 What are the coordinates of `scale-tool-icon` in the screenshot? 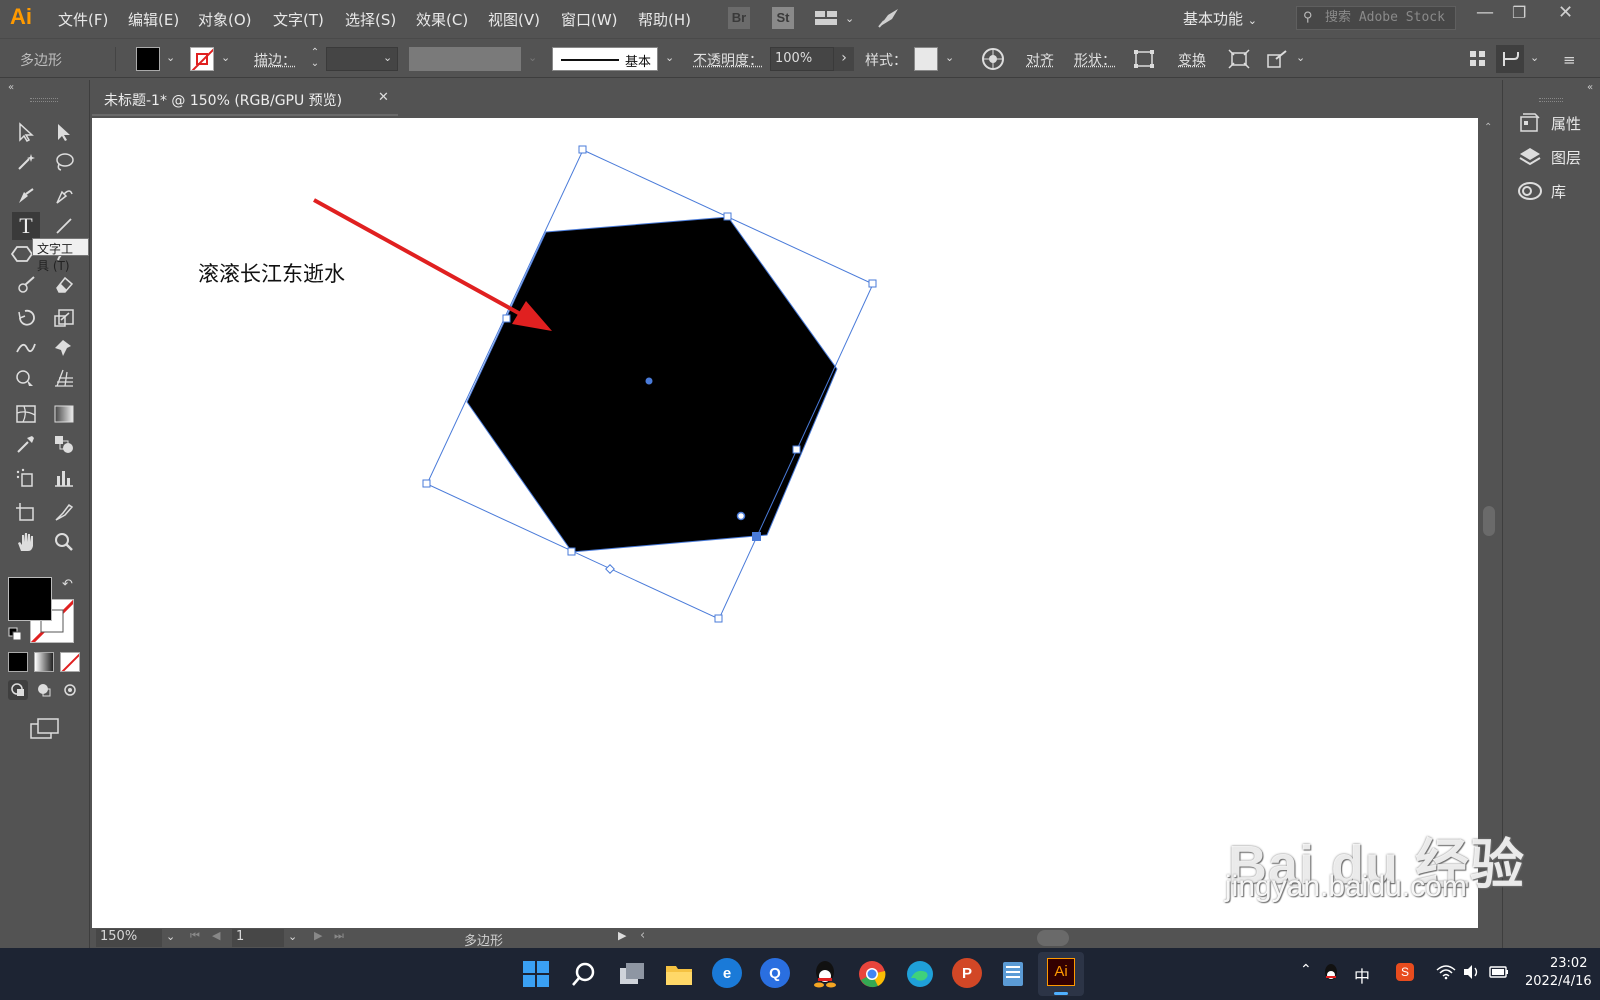 It's located at (64, 318).